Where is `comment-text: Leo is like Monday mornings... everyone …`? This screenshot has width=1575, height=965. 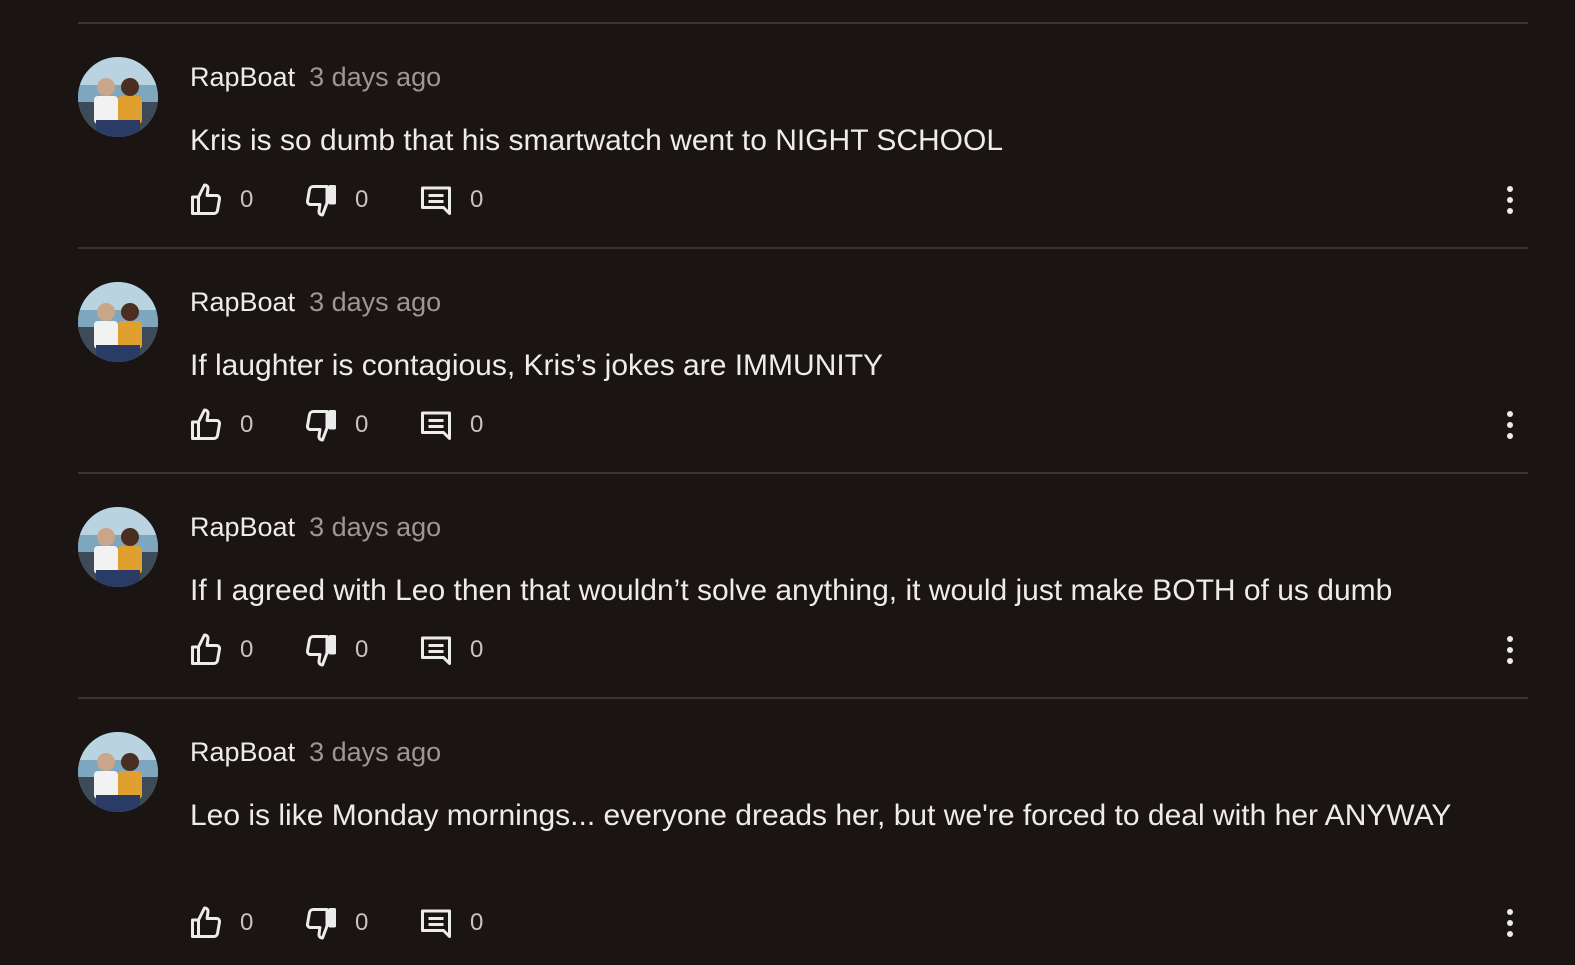
comment-text: Leo is like Monday mornings... everyone … is located at coordinates (821, 815).